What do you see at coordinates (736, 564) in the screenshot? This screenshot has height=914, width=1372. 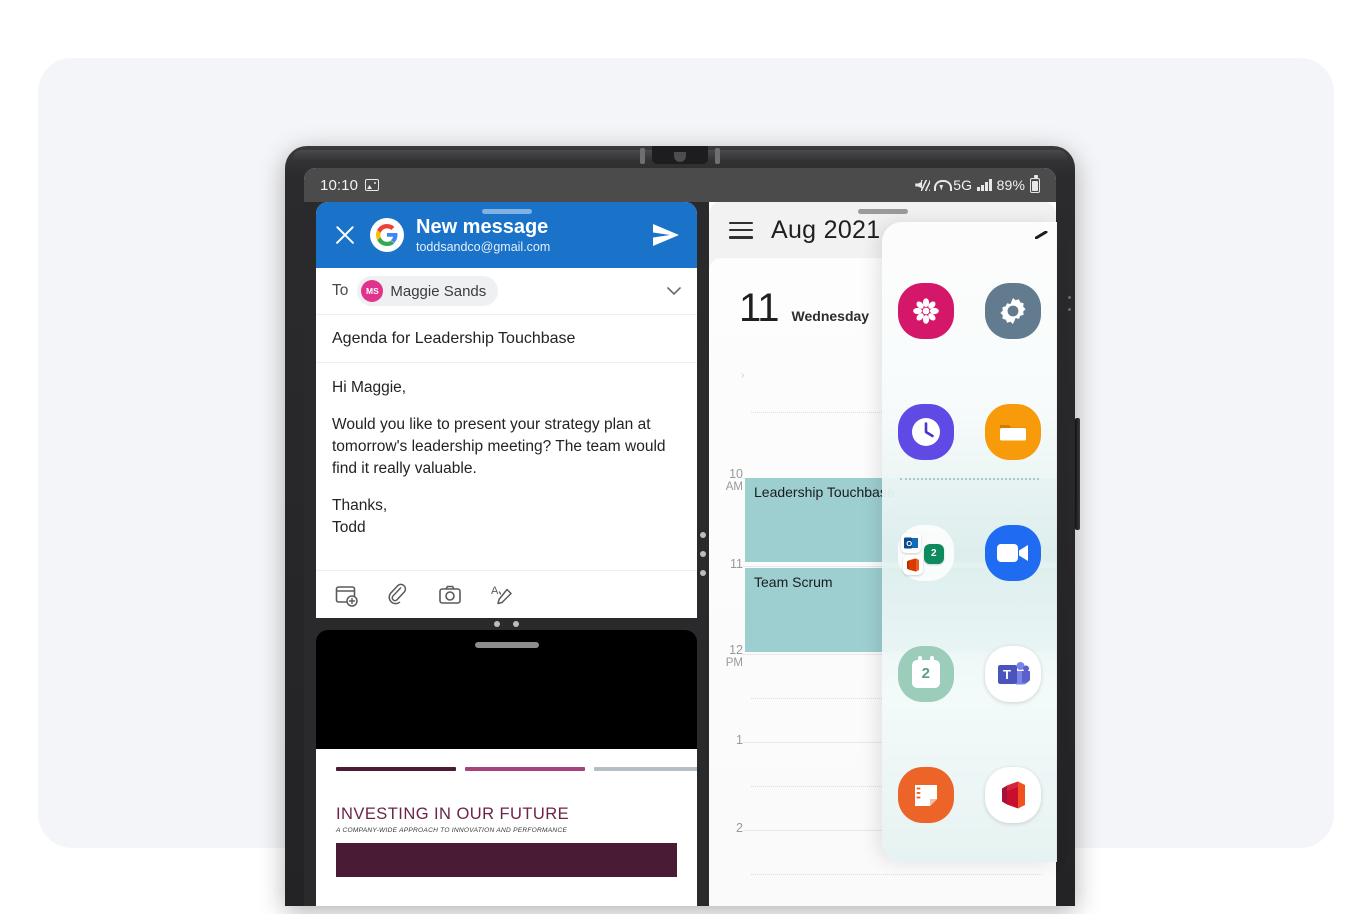 I see `time-label-11: 11` at bounding box center [736, 564].